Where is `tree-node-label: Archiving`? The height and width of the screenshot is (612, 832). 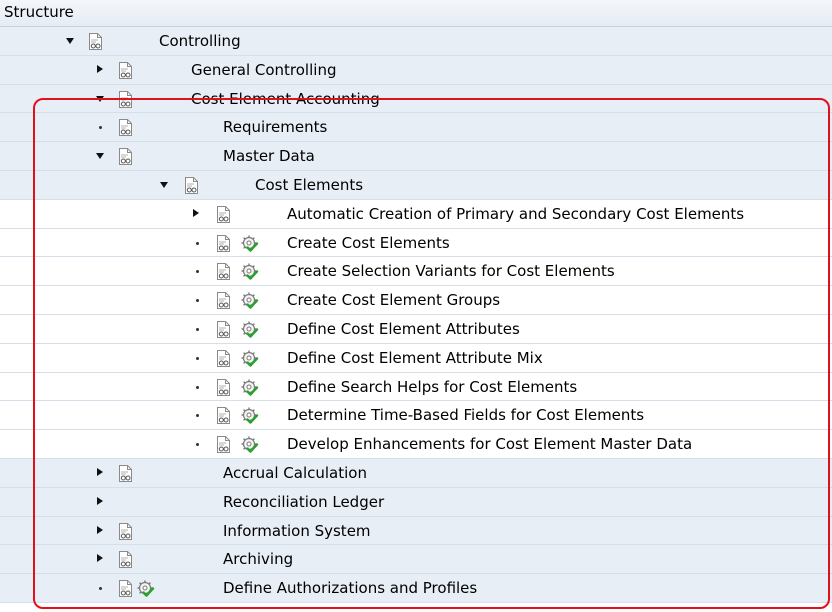
tree-node-label: Archiving is located at coordinates (258, 559).